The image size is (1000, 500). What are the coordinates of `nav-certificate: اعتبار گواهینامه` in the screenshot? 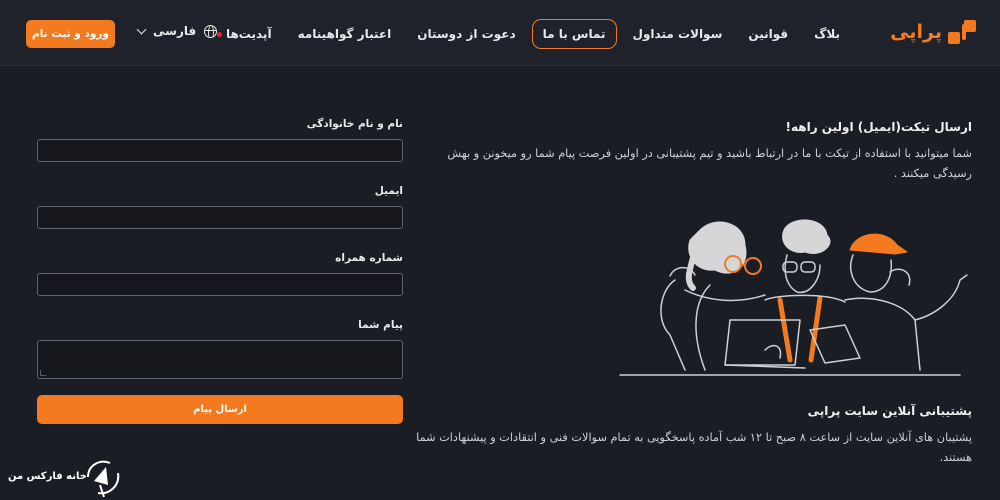 It's located at (345, 34).